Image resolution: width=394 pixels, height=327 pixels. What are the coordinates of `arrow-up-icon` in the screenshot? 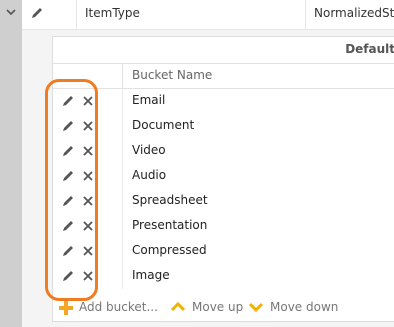 It's located at (178, 306).